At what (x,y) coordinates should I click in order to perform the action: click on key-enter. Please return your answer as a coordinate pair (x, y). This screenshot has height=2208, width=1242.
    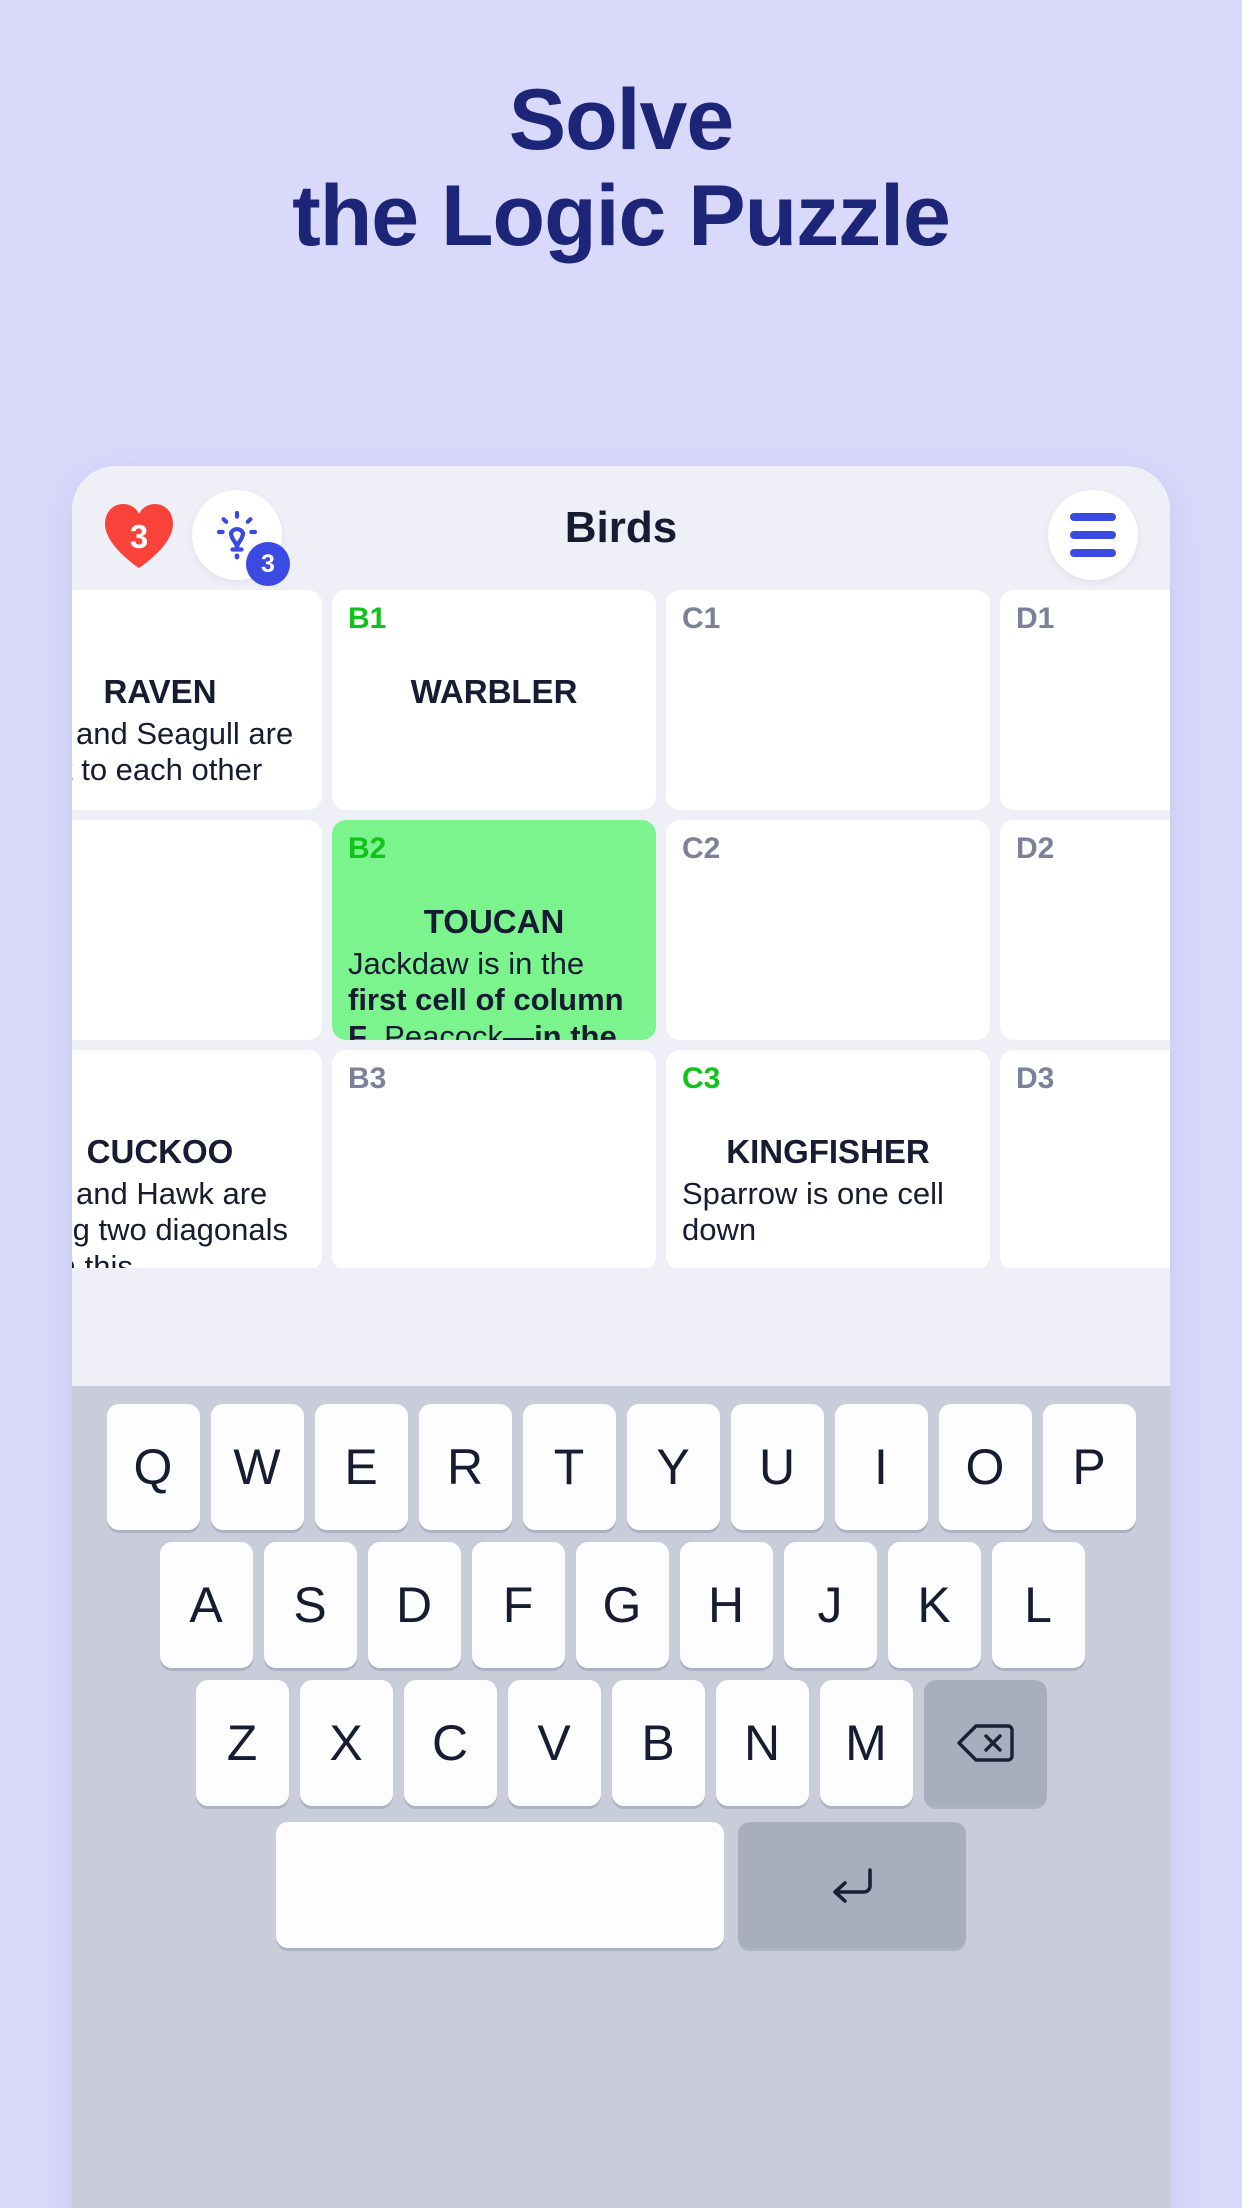
    Looking at the image, I should click on (852, 1885).